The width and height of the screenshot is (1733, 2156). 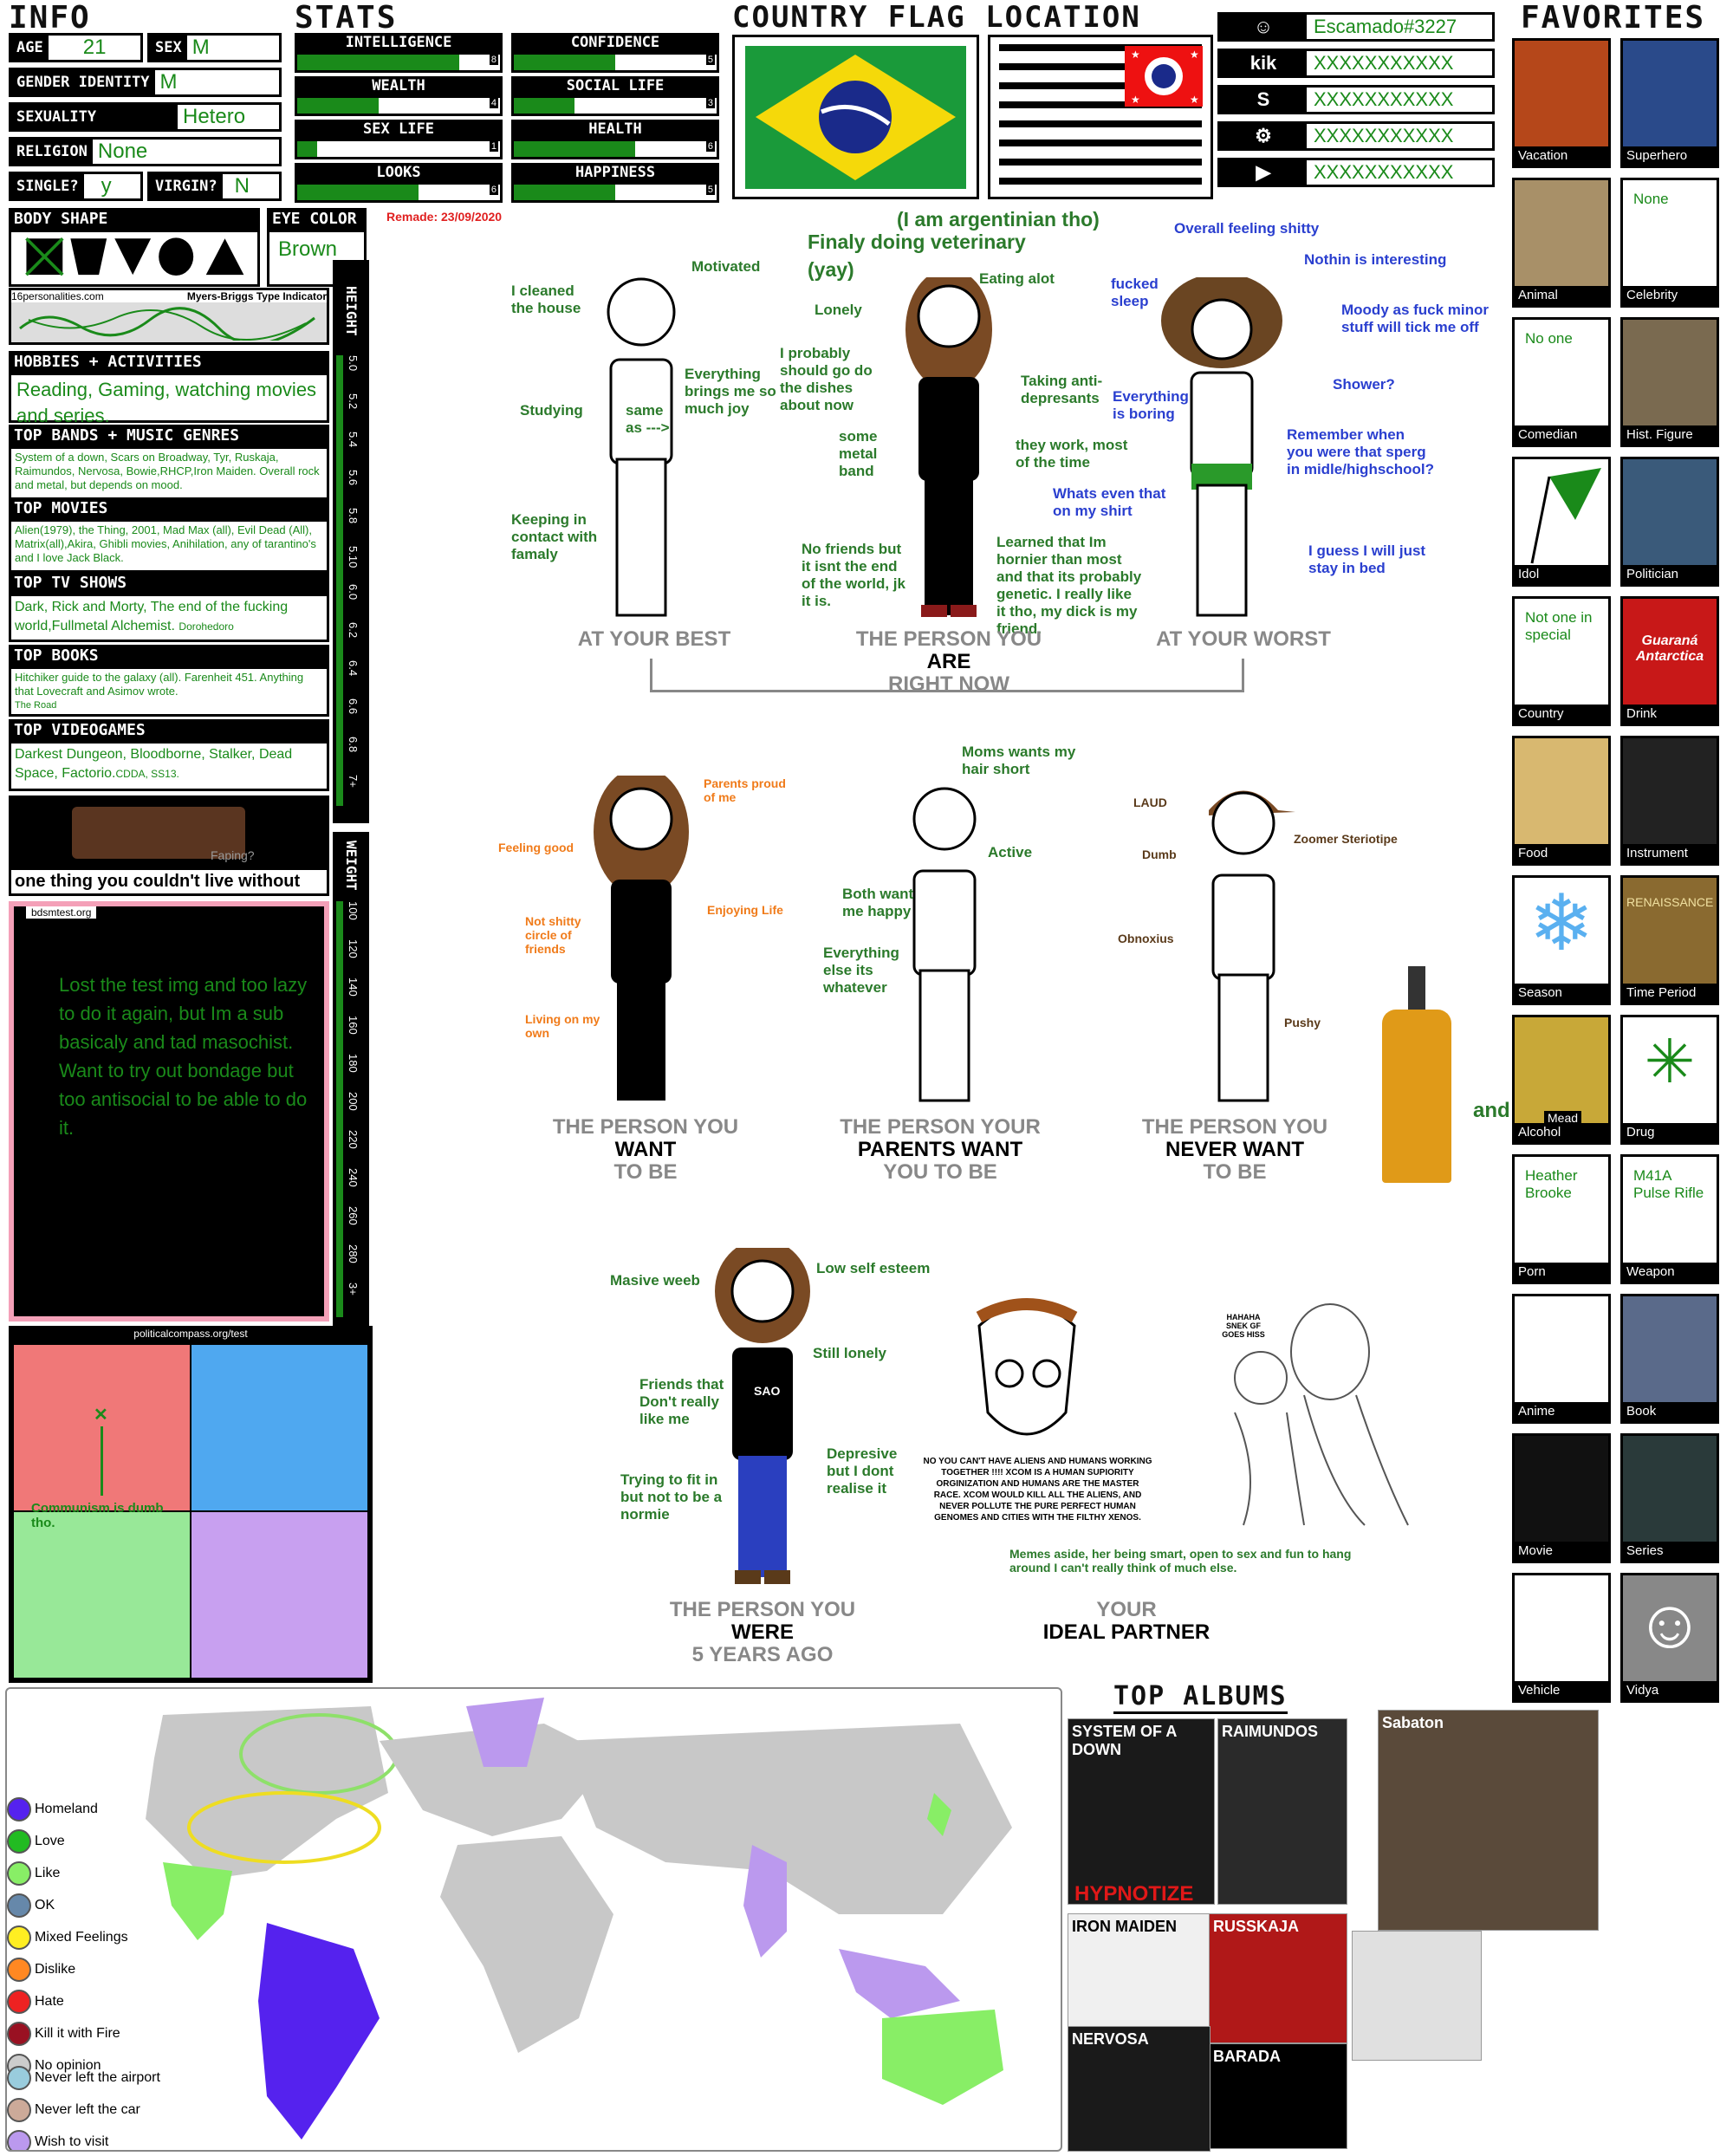 What do you see at coordinates (1562, 923) in the screenshot?
I see `snowflake-icon: ❄` at bounding box center [1562, 923].